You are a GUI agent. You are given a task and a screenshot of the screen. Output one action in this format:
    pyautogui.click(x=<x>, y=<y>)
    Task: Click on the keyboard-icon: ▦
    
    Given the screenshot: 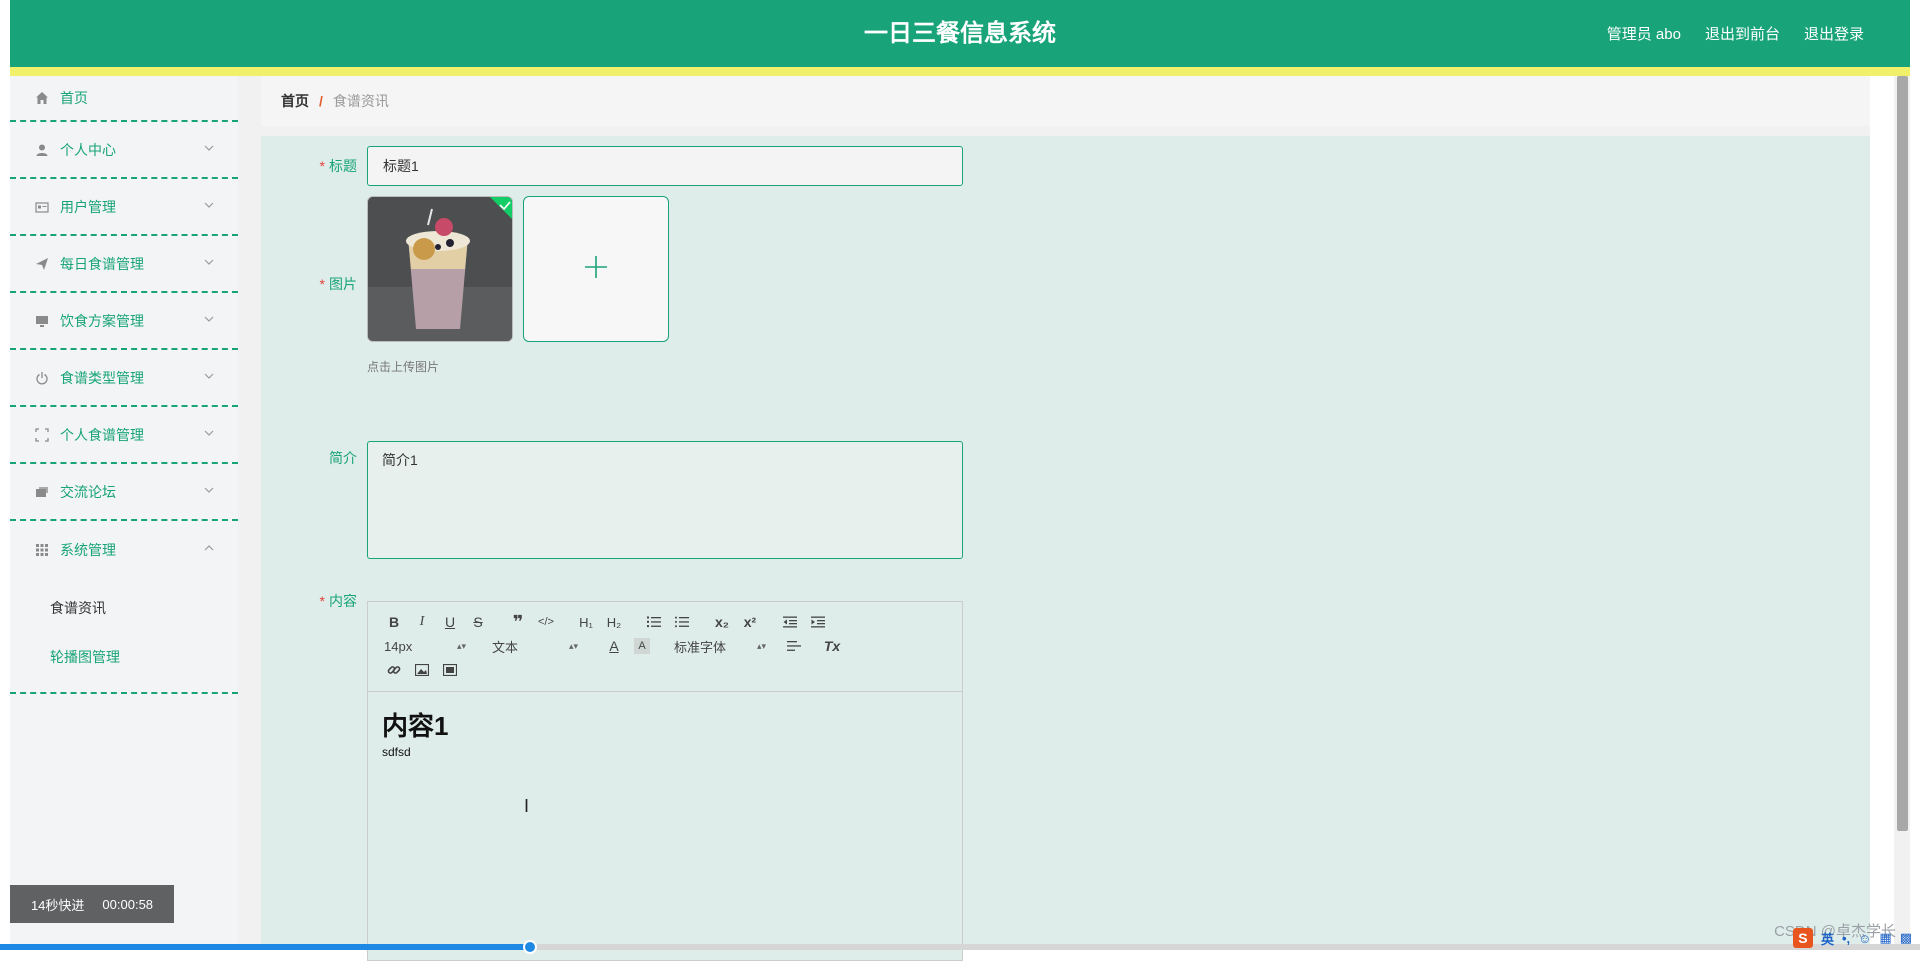 What is the action you would take?
    pyautogui.click(x=1885, y=938)
    